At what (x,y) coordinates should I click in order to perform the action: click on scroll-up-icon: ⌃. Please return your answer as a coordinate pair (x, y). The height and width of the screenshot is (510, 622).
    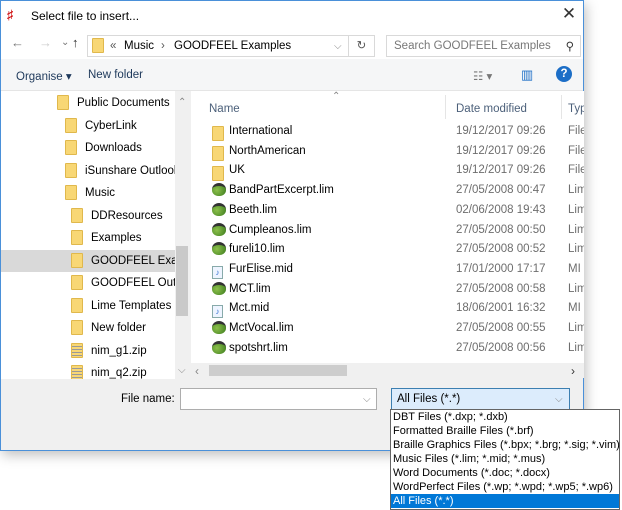
    Looking at the image, I should click on (182, 102).